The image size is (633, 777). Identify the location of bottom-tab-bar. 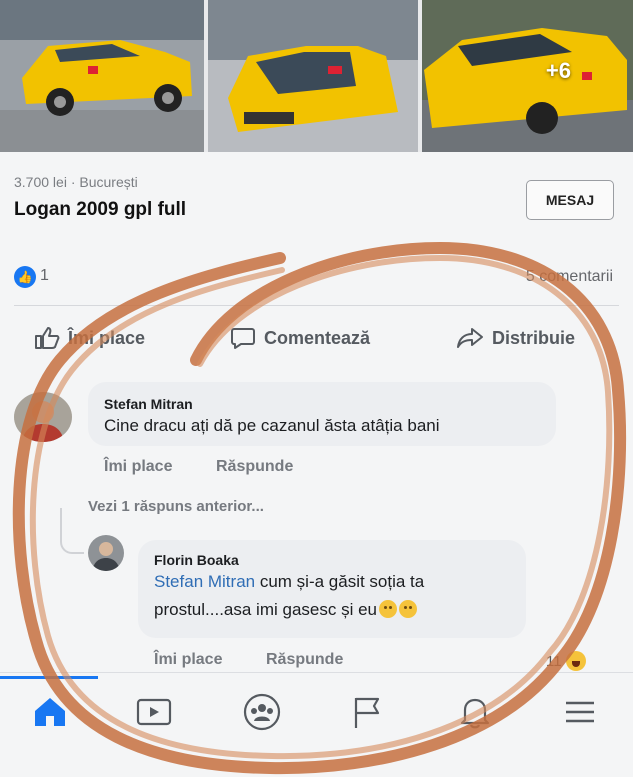
(316, 724).